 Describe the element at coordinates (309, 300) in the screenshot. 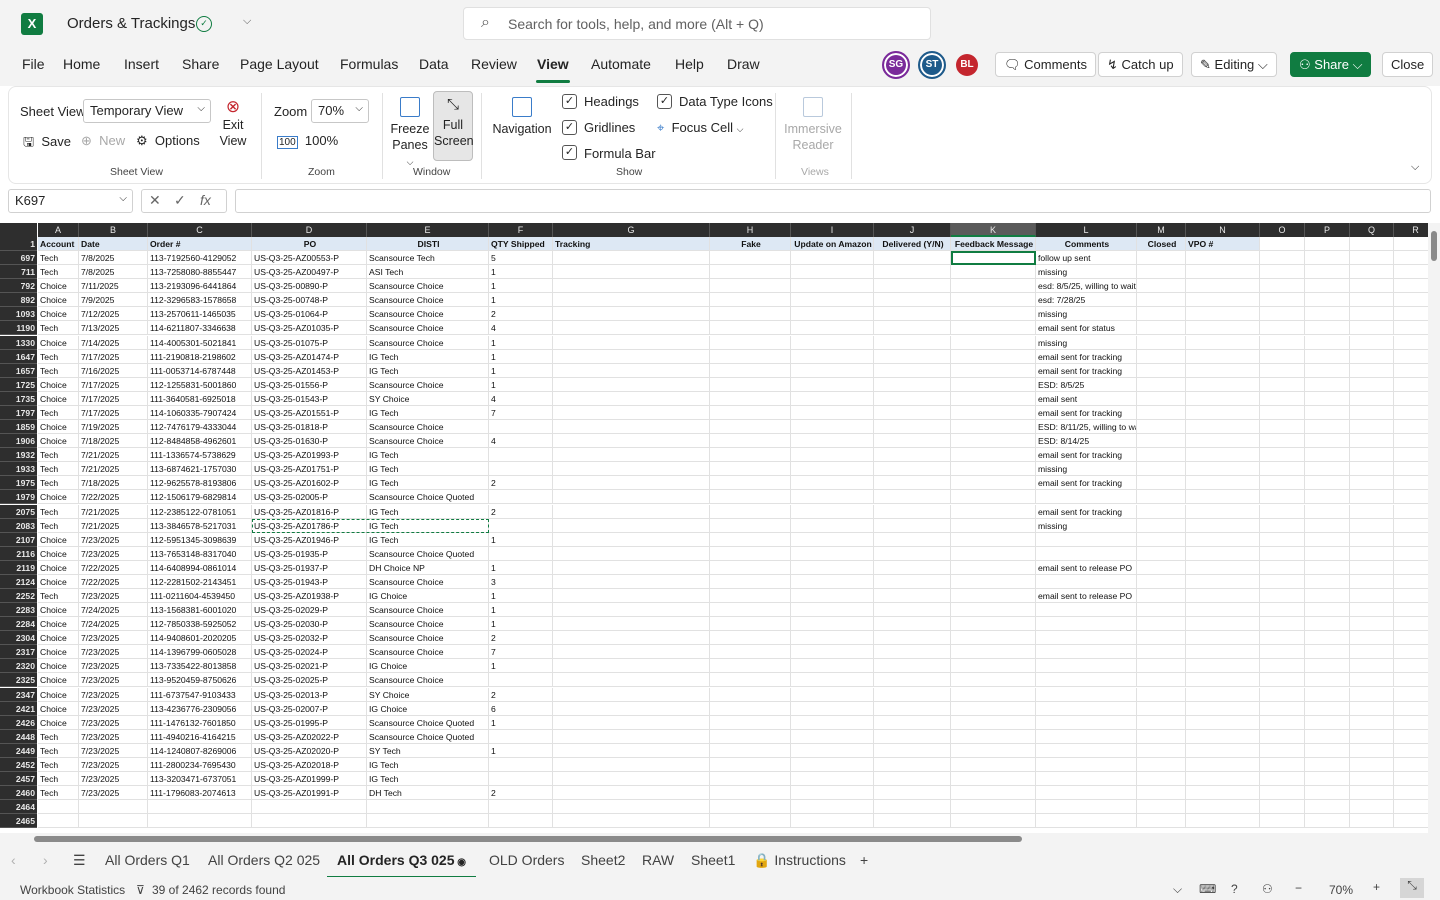

I see `cell: US-Q3-25-00748-P` at that location.